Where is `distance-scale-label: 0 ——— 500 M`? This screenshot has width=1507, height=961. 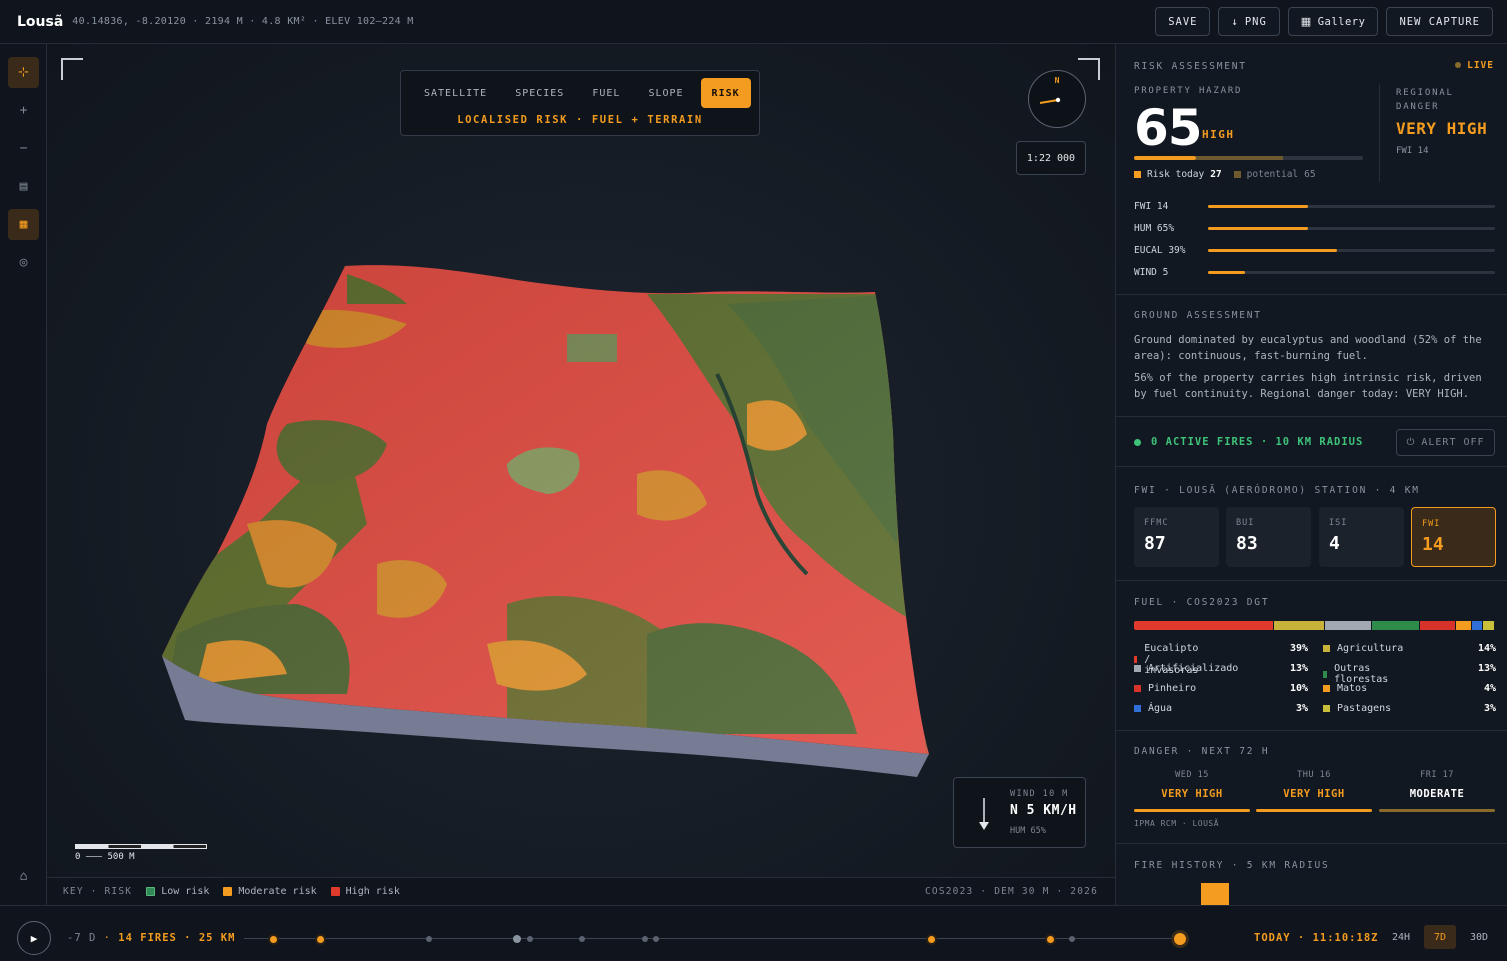 distance-scale-label: 0 ——— 500 M is located at coordinates (105, 857).